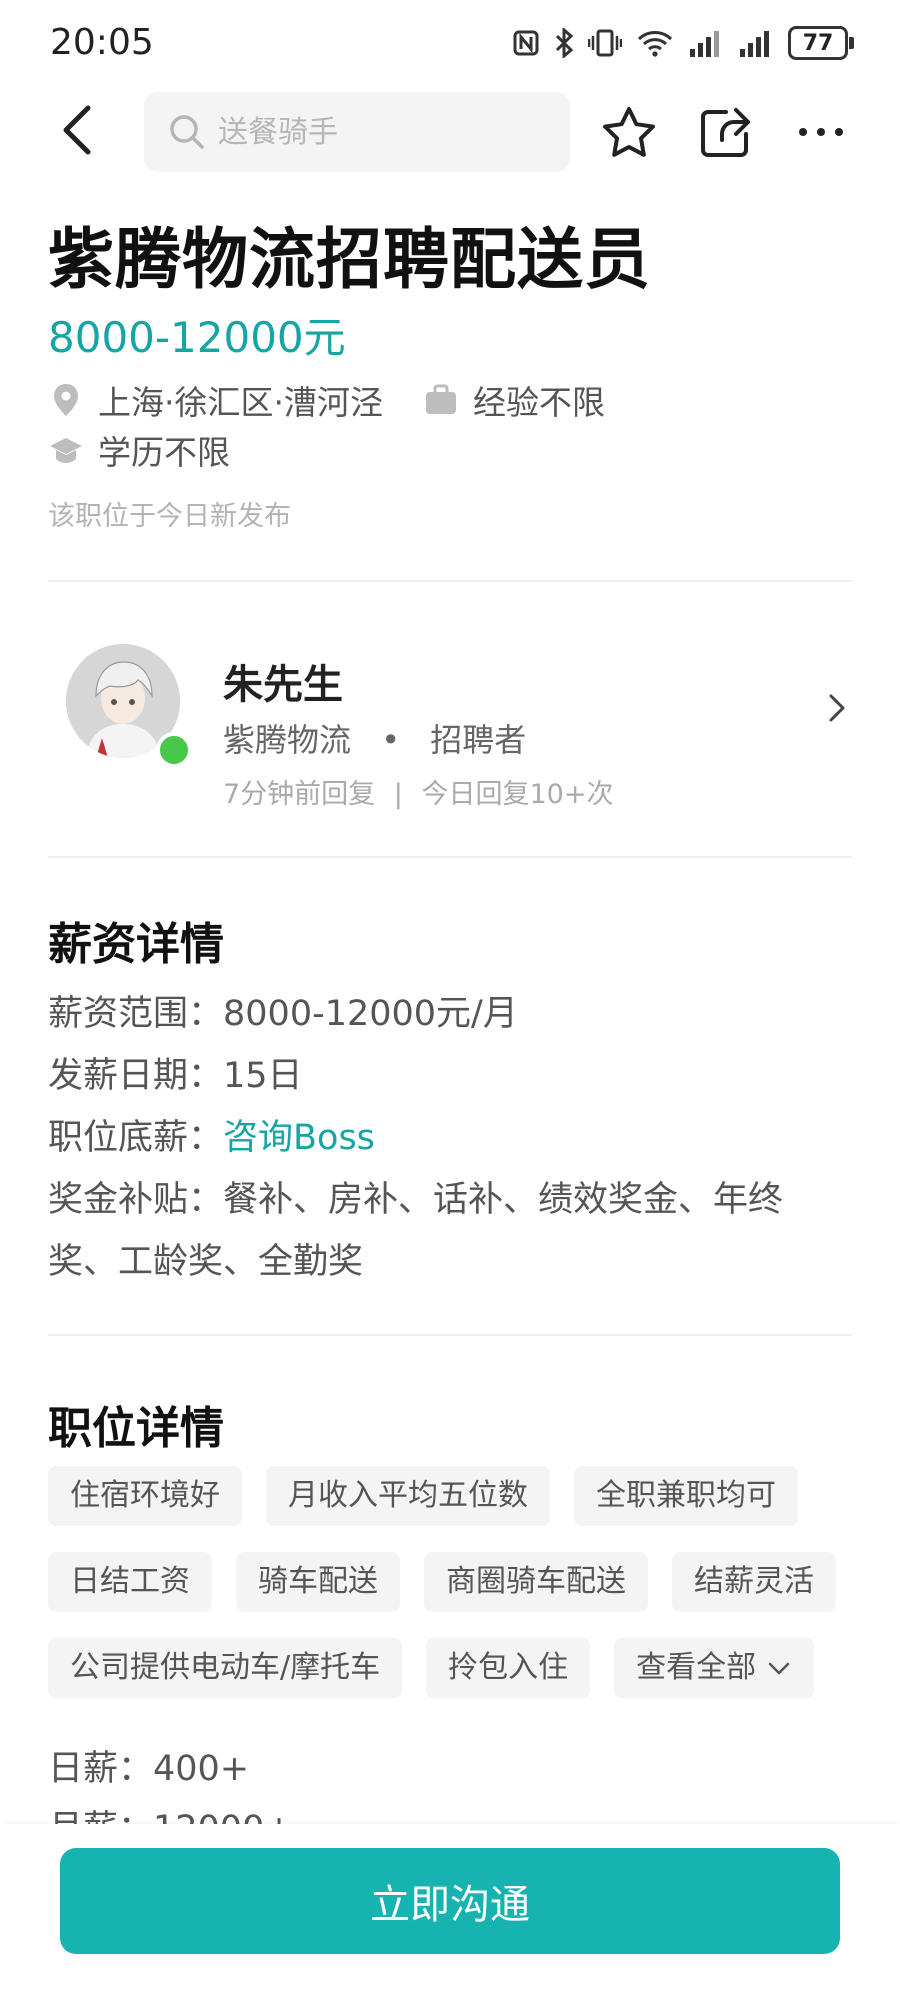 This screenshot has height=1989, width=900. I want to click on position-details-title: 职位详情, so click(136, 1428).